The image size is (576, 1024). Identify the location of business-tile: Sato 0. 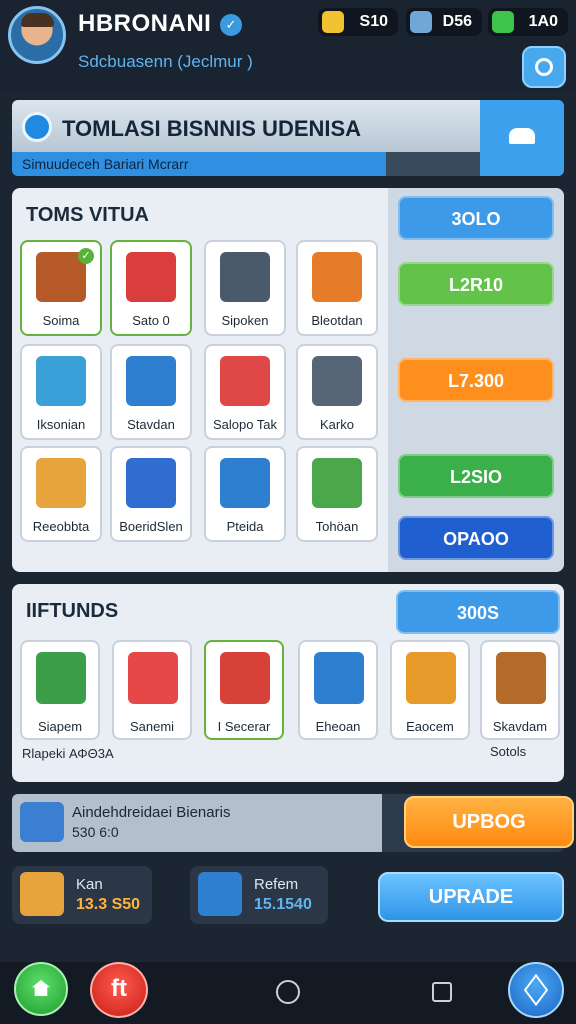
(151, 288).